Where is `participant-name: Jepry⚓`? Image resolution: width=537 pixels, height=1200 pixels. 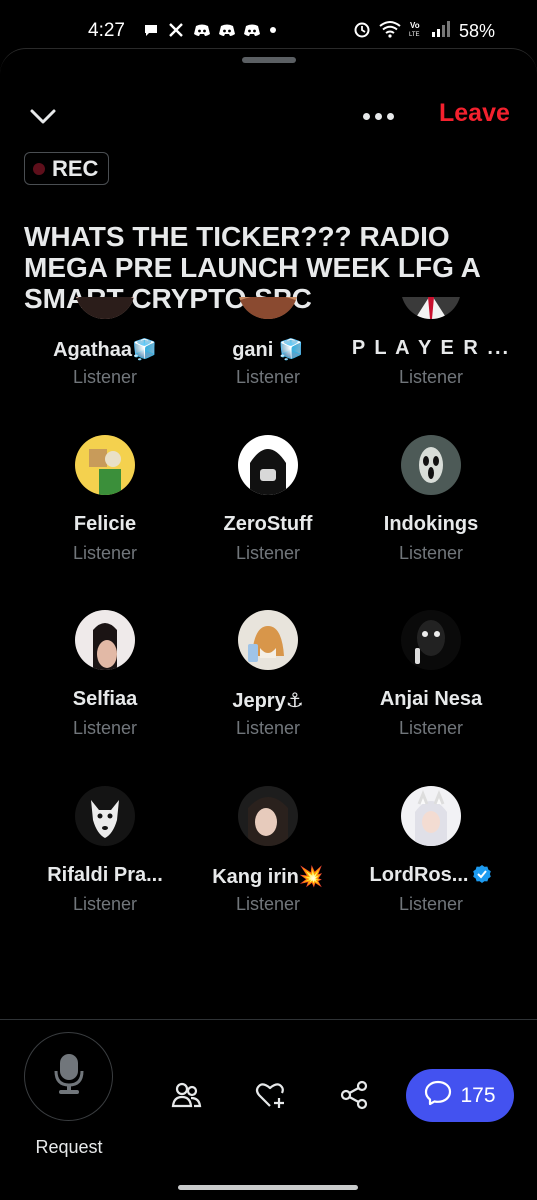 participant-name: Jepry⚓ is located at coordinates (268, 701).